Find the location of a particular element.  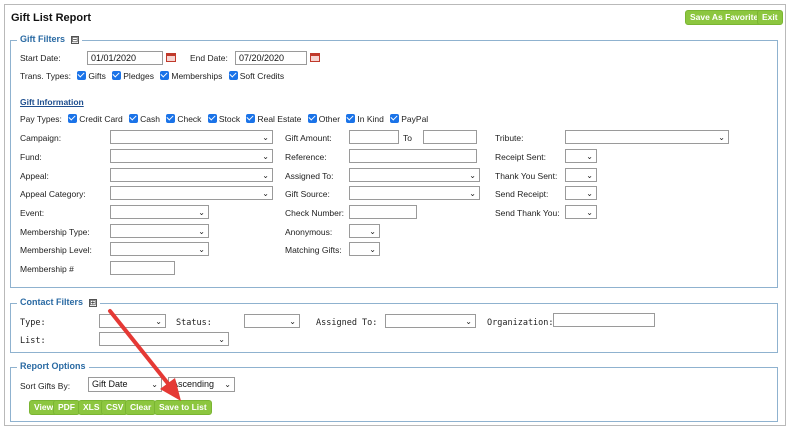

event-select: ⌄ is located at coordinates (159, 212).